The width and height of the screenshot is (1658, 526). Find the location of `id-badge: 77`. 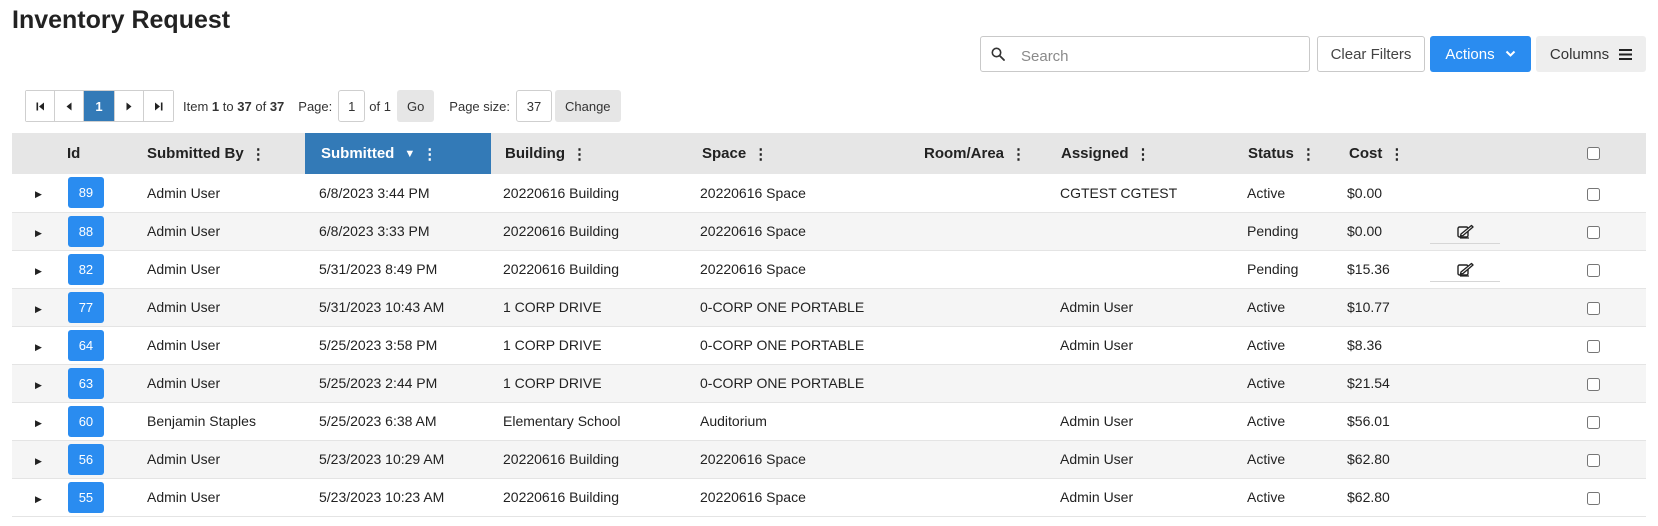

id-badge: 77 is located at coordinates (85, 307).